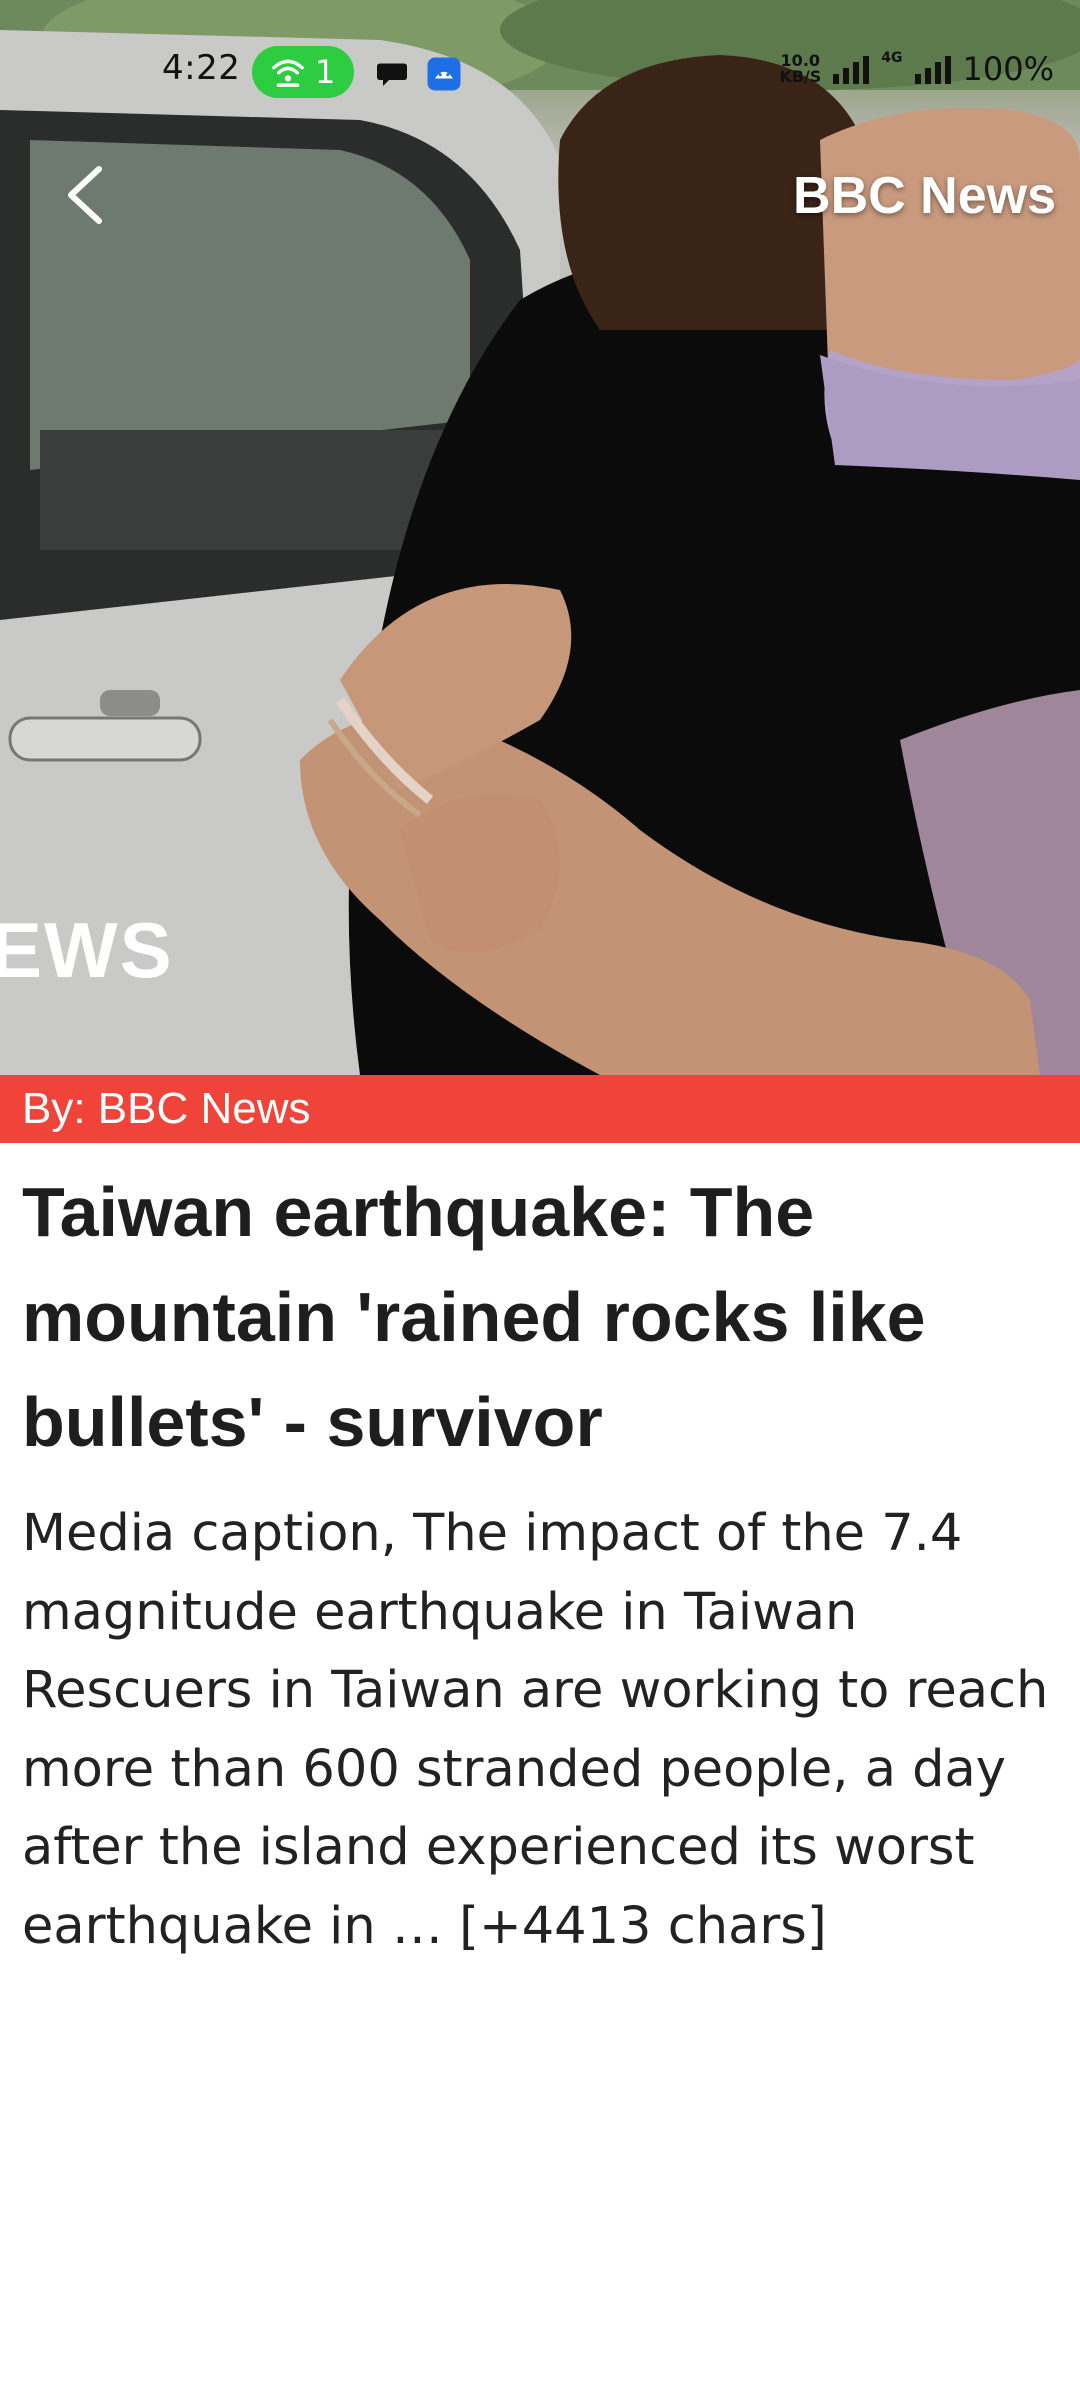 The image size is (1080, 2400). I want to click on status-bar: 4:22 1 10.0 KB/S 4G 100%, so click(540, 70).